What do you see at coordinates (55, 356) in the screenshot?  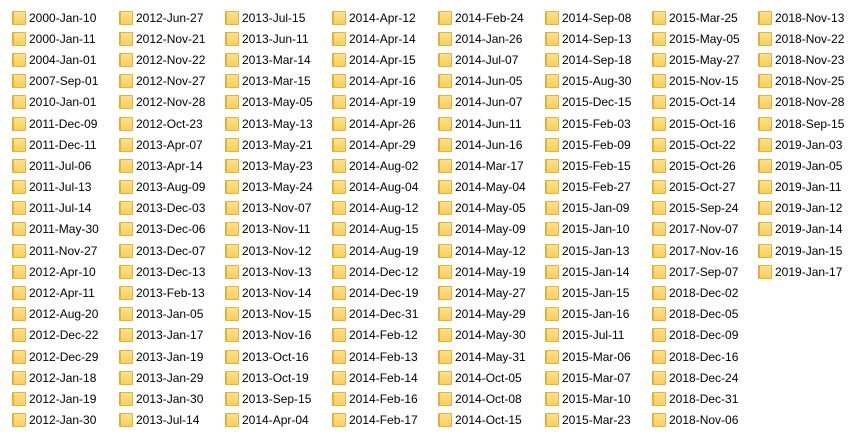 I see `folder-item: 2012-Dec-29` at bounding box center [55, 356].